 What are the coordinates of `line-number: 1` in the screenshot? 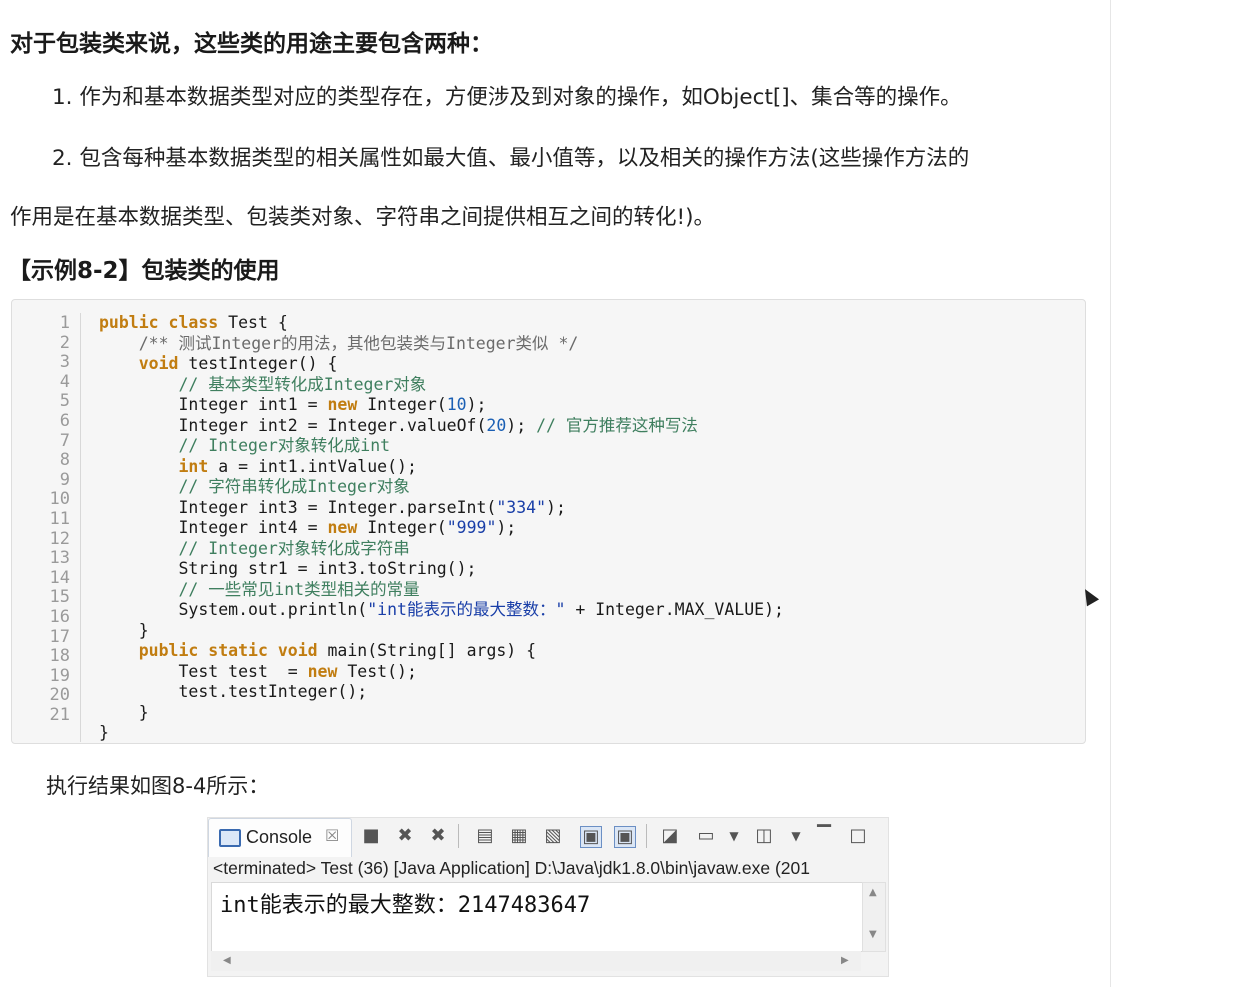 It's located at (64, 323).